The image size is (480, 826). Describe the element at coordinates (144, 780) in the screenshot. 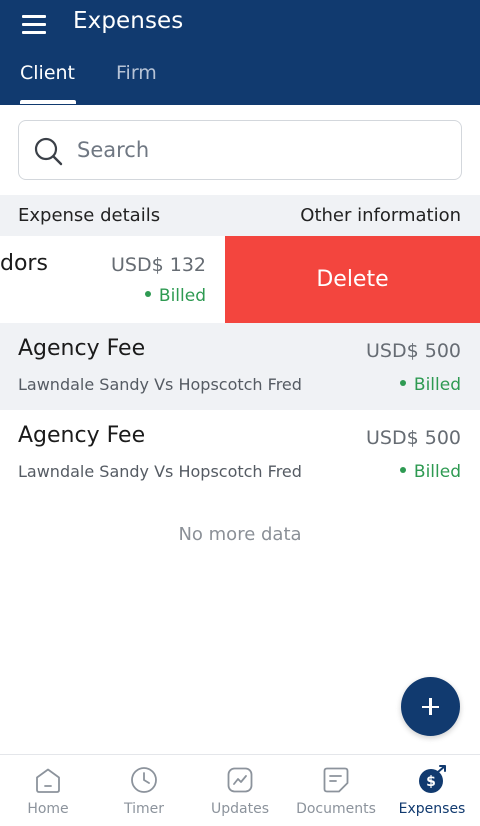

I see `clock-icon` at that location.